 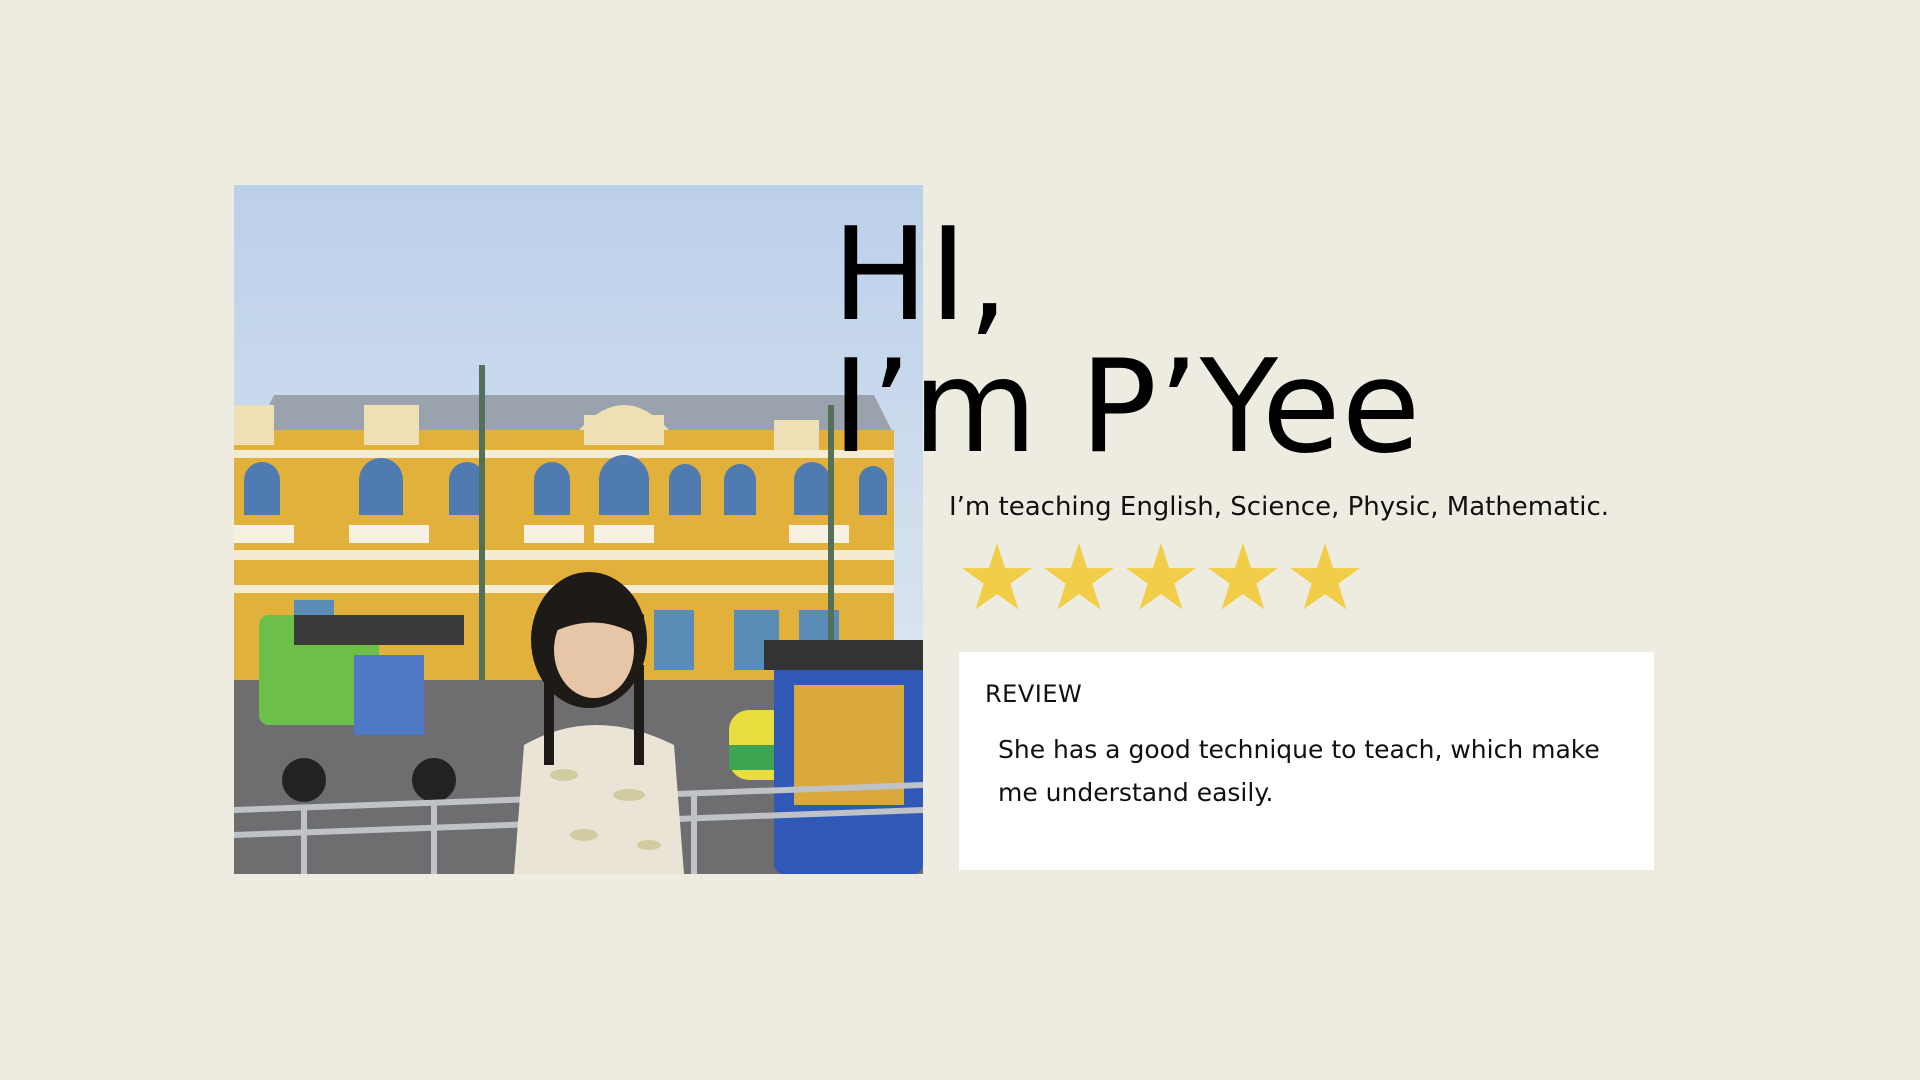 I want to click on star-rating, so click(x=1161, y=577).